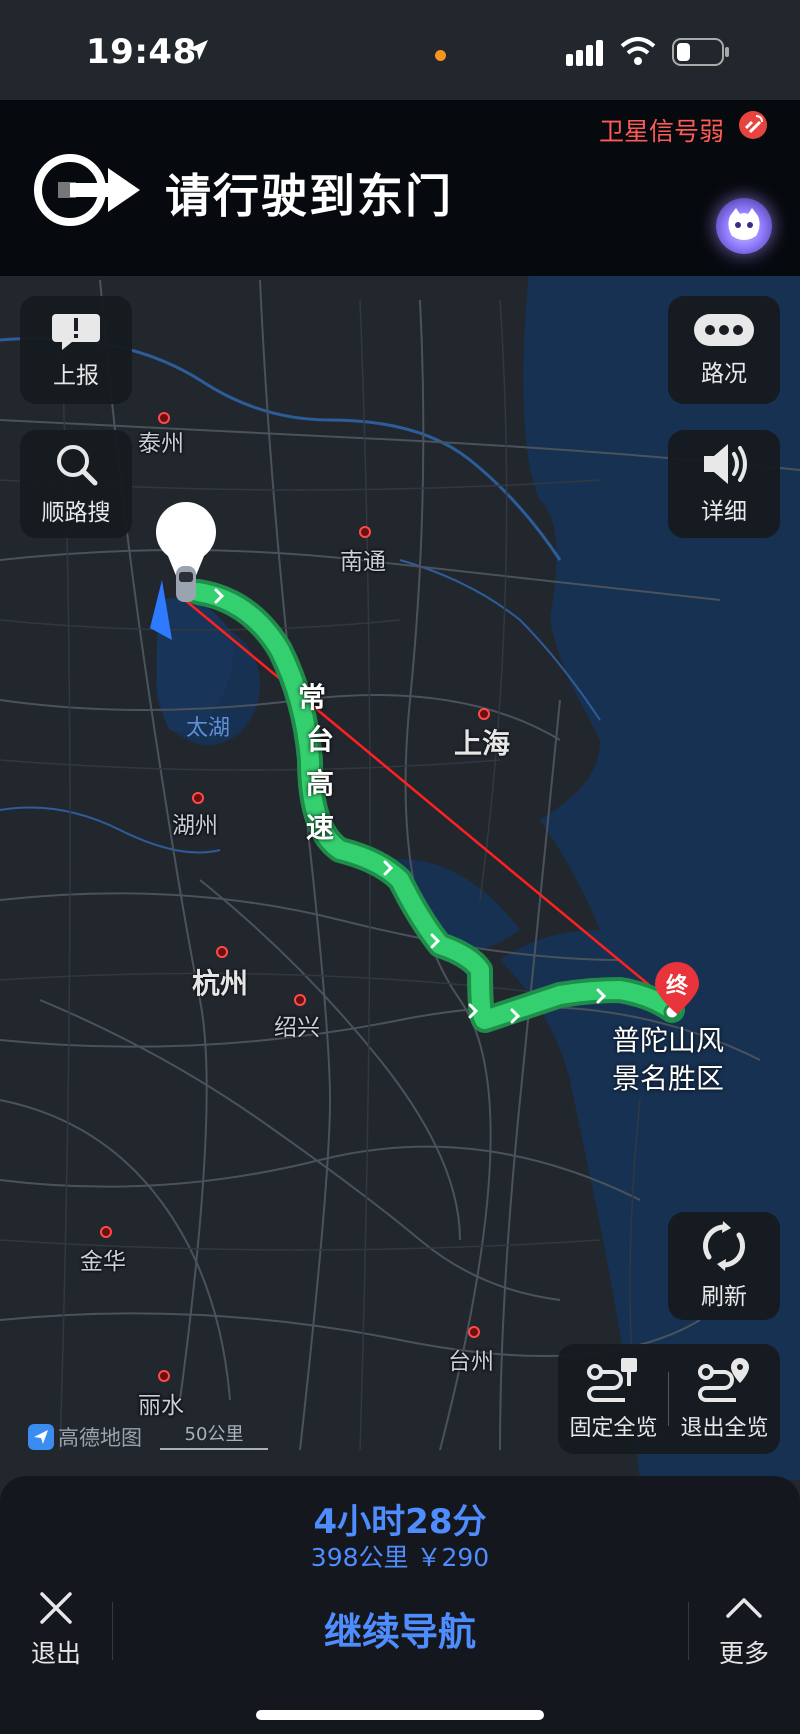 The image size is (800, 1734). Describe the element at coordinates (584, 53) in the screenshot. I see `signal-icon` at that location.